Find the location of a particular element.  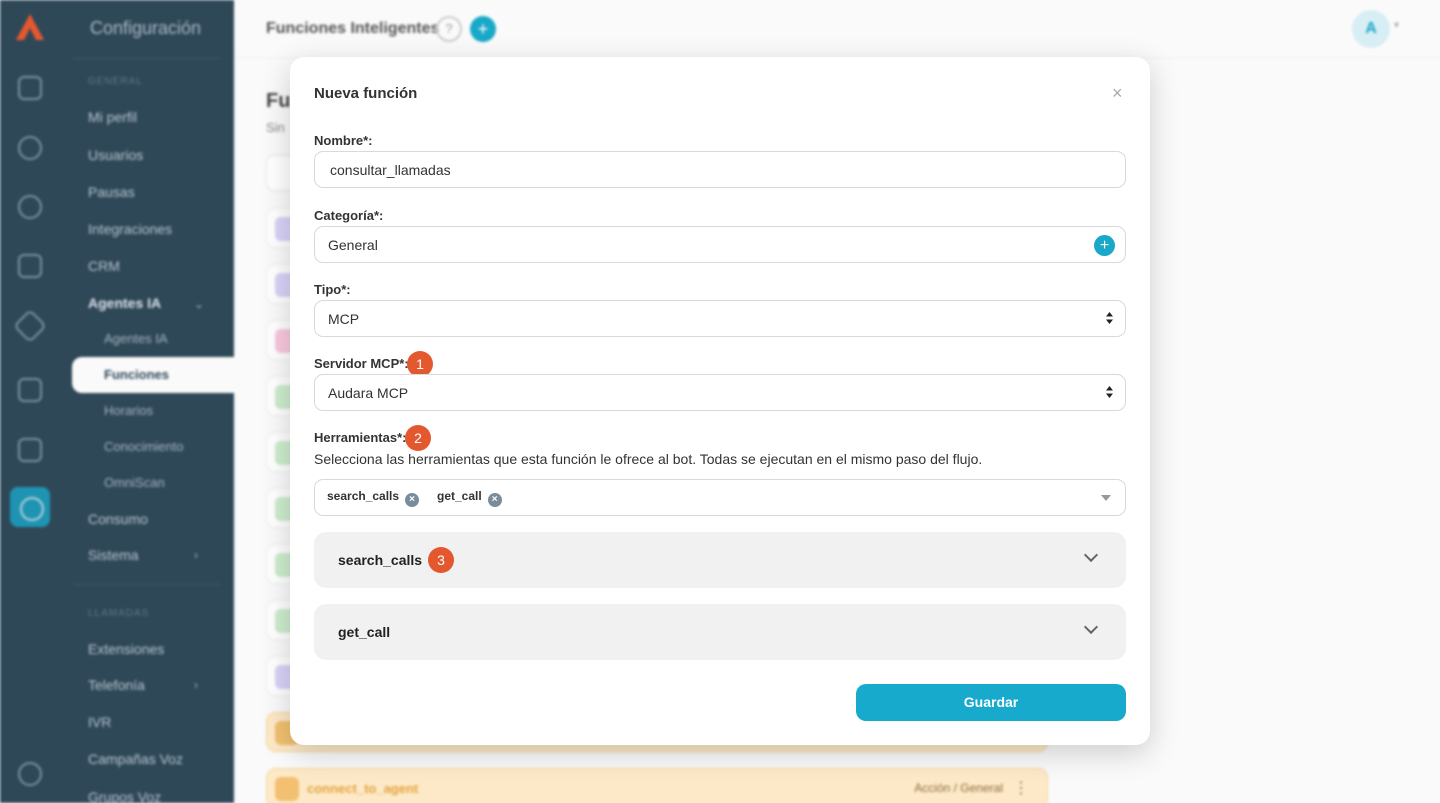

nombre-value: consultar_llamadas is located at coordinates (390, 170).